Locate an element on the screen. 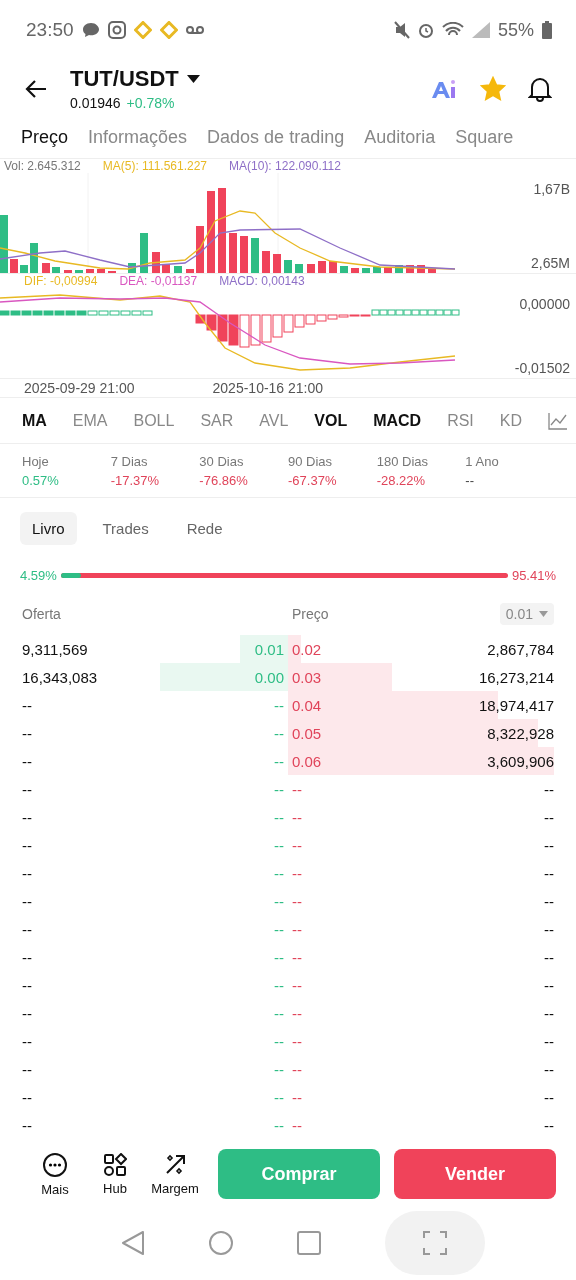 The image size is (576, 1280). more-icon is located at coordinates (55, 1164).